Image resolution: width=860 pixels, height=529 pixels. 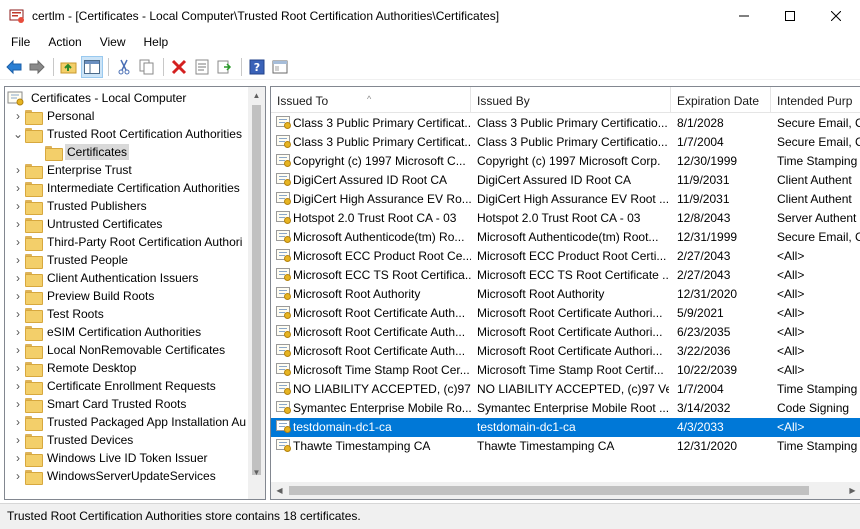 I want to click on tree-item-trusted-packaged-app-installation-authorities: › Trusted Packaged App Installation Au, so click(x=129, y=422).